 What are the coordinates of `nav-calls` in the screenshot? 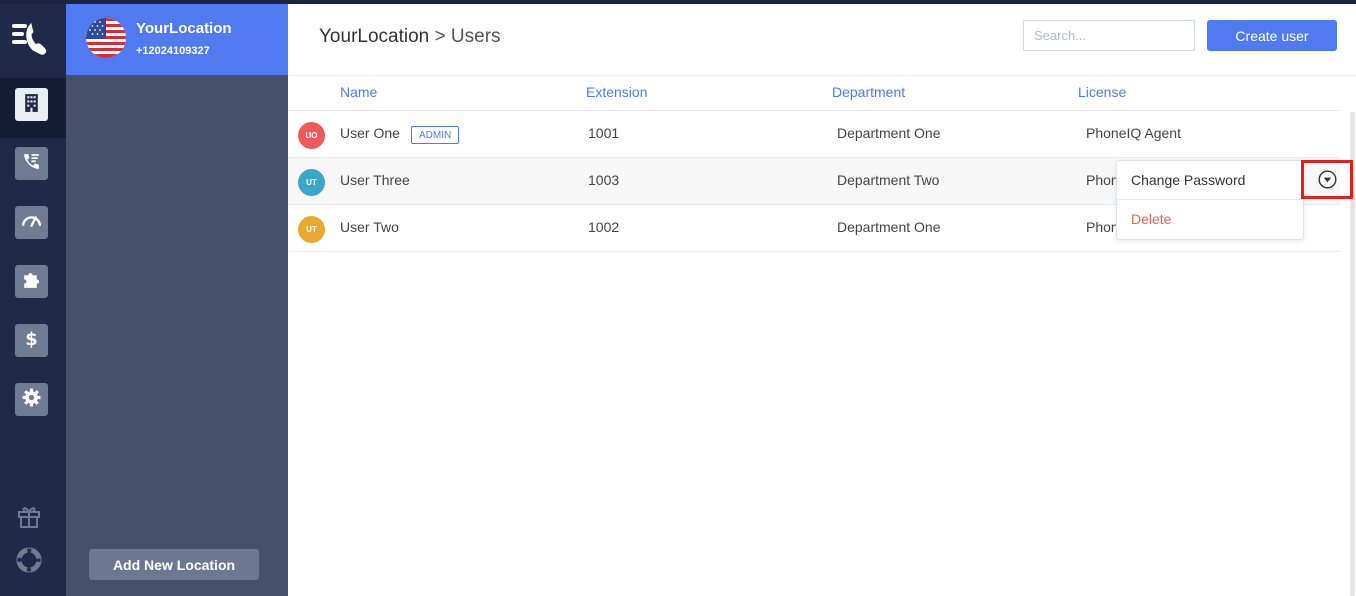 It's located at (31, 163).